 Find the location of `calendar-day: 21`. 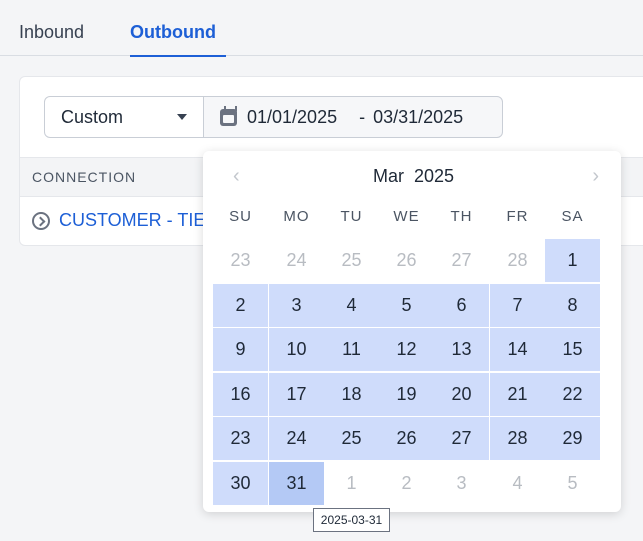

calendar-day: 21 is located at coordinates (517, 394).